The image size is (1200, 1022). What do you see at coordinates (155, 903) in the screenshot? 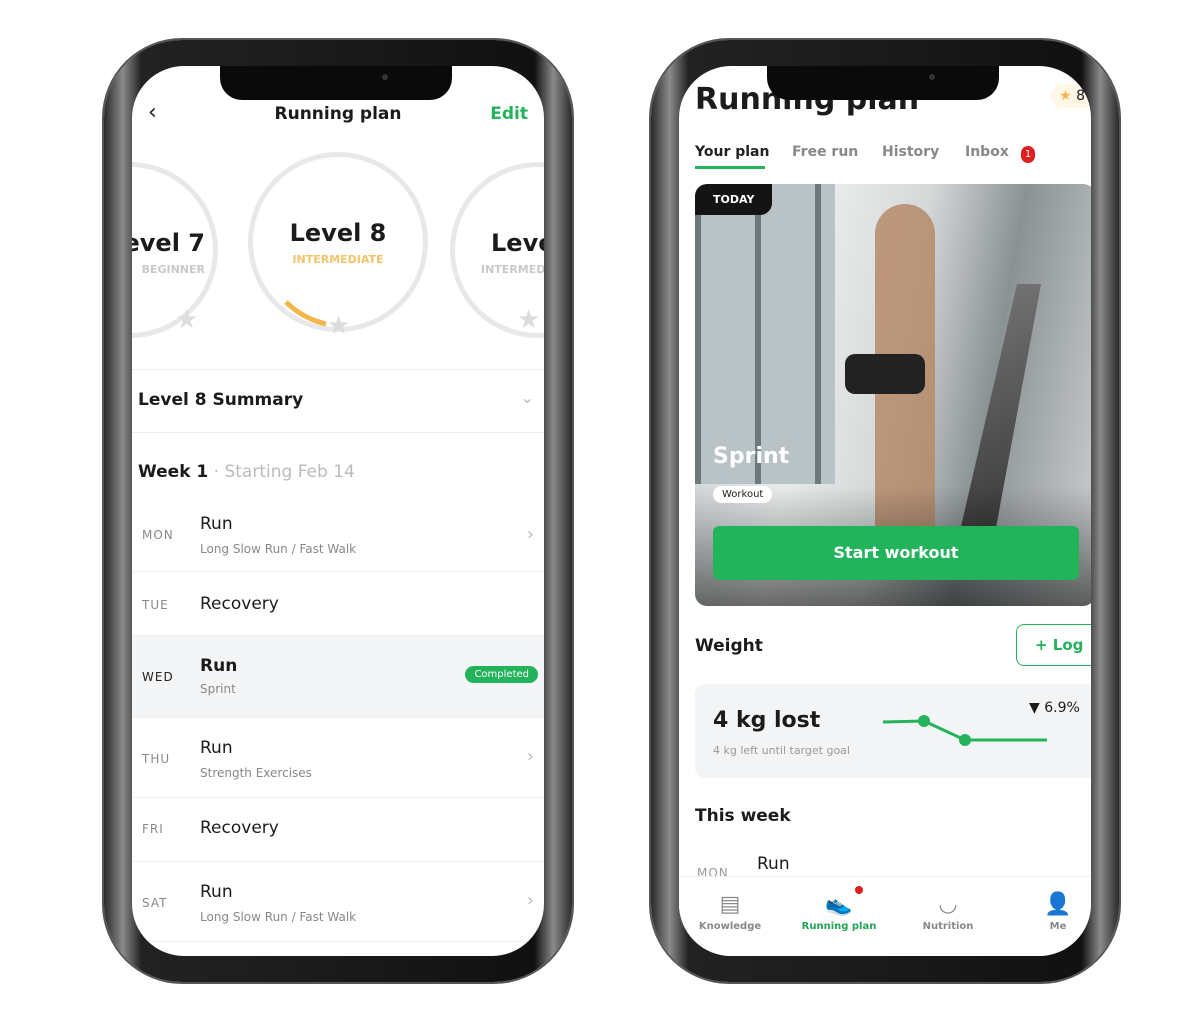
I see `day-label: SAT` at bounding box center [155, 903].